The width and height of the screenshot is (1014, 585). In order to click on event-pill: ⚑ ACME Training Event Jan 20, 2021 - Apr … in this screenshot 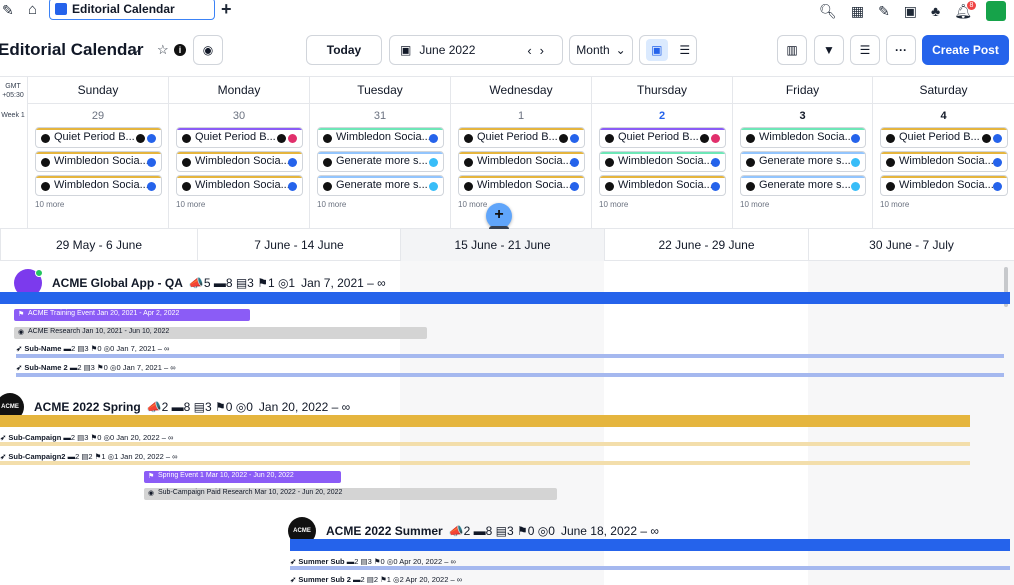, I will do `click(132, 315)`.